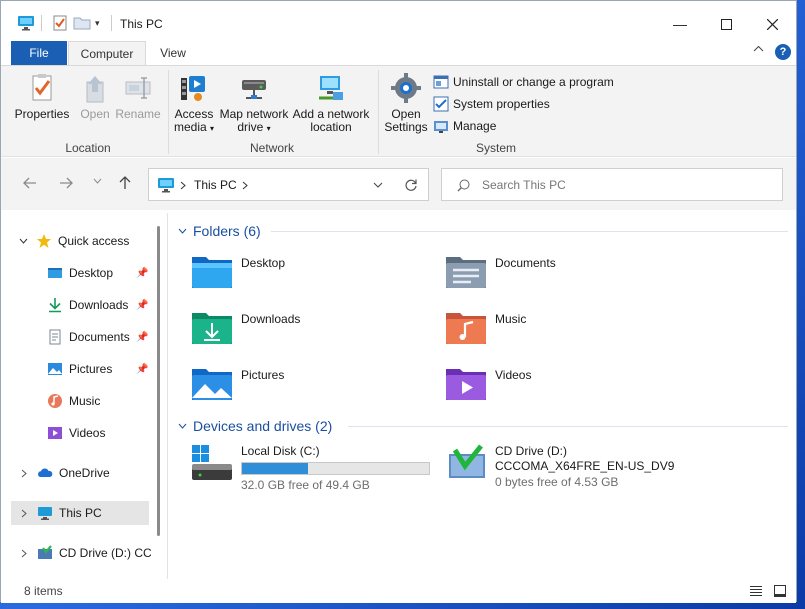 The image size is (805, 609). What do you see at coordinates (215, 185) in the screenshot?
I see `breadcrumb-this-pc: This PC` at bounding box center [215, 185].